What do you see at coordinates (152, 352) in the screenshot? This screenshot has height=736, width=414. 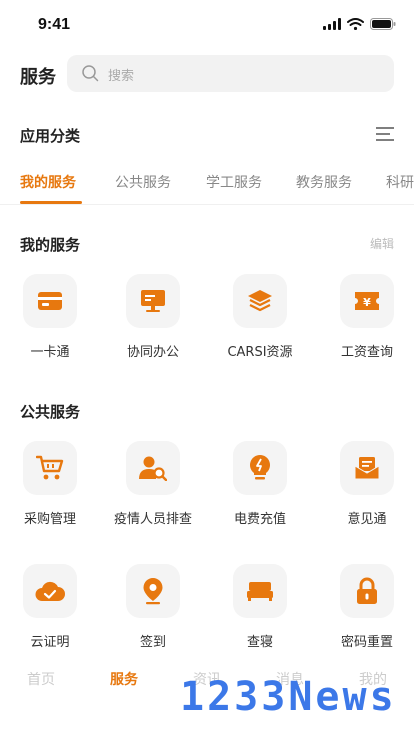 I see `service-label: 协同办公` at bounding box center [152, 352].